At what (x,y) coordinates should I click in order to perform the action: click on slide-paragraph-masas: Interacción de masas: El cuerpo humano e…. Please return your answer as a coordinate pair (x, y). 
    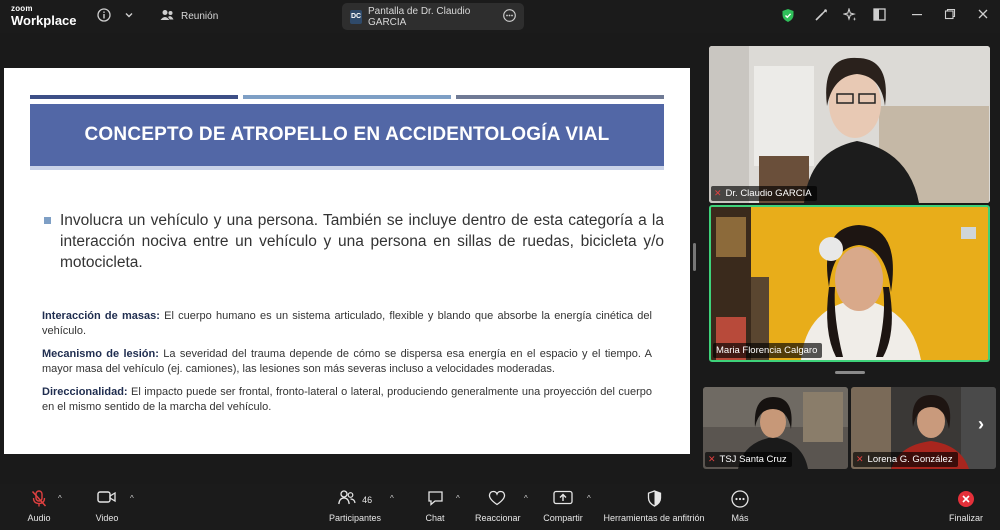
    Looking at the image, I should click on (347, 324).